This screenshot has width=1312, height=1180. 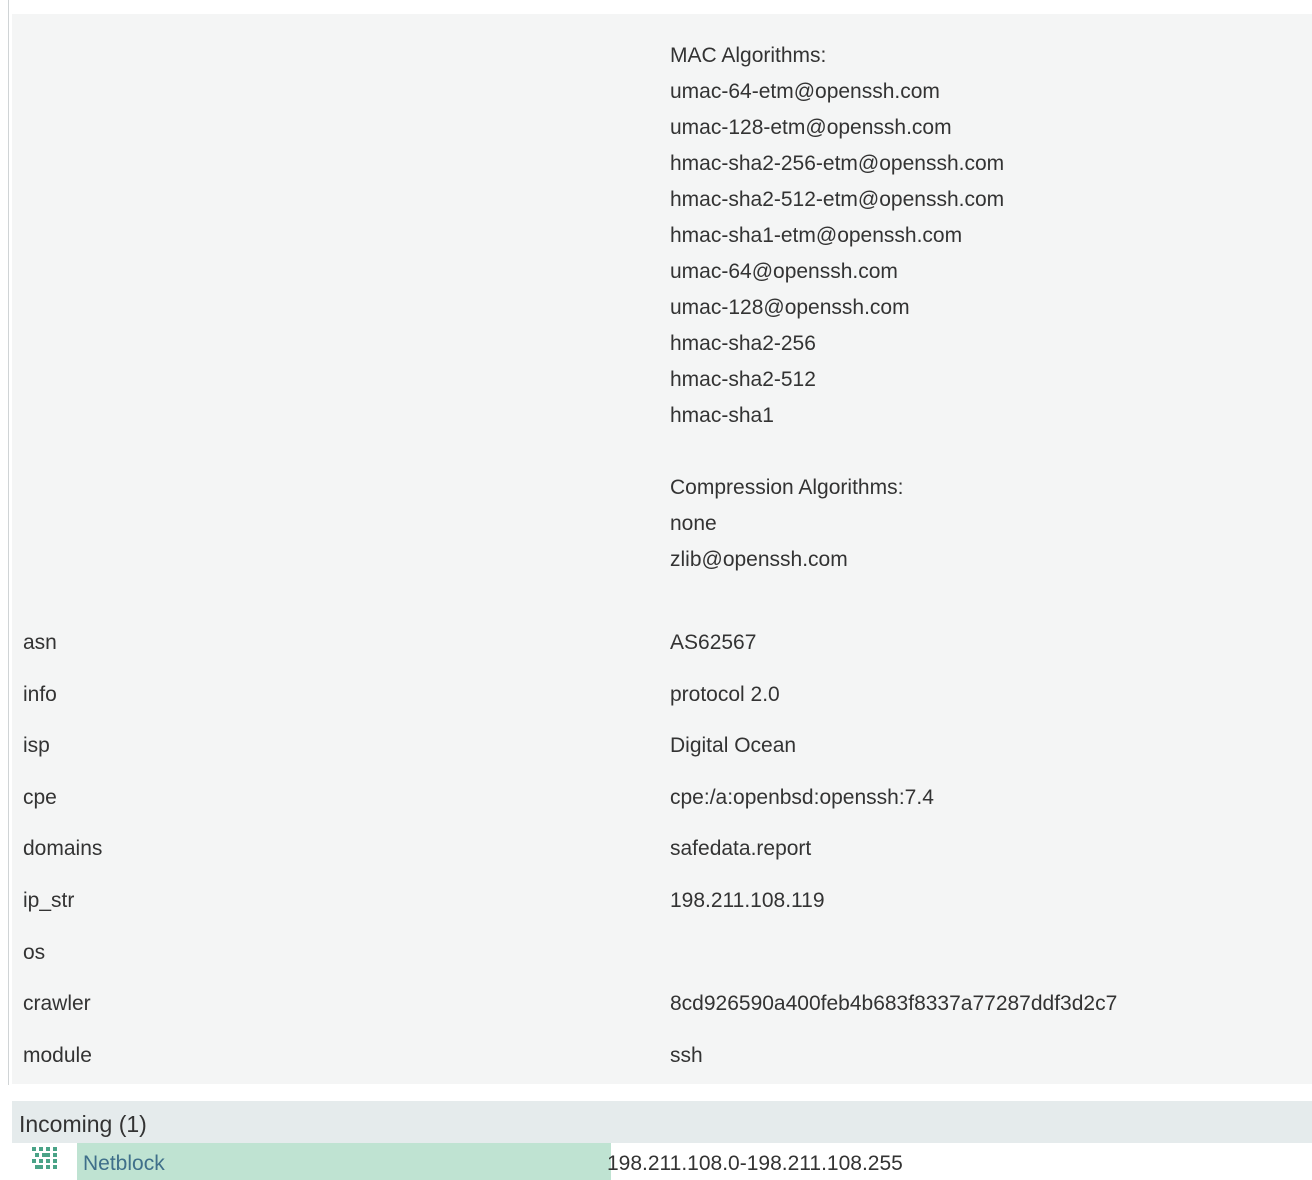 I want to click on property-value: AS62567, so click(x=713, y=642).